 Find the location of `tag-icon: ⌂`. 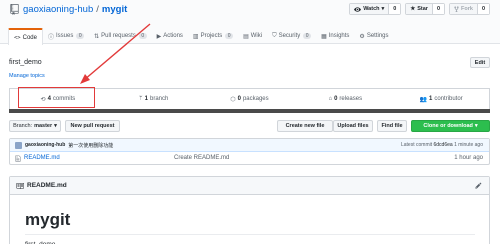

tag-icon: ⌂ is located at coordinates (330, 99).